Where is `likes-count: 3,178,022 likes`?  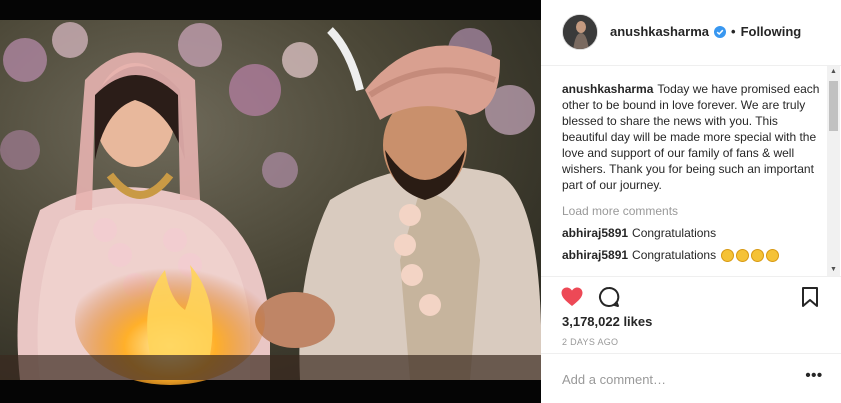 likes-count: 3,178,022 likes is located at coordinates (607, 321).